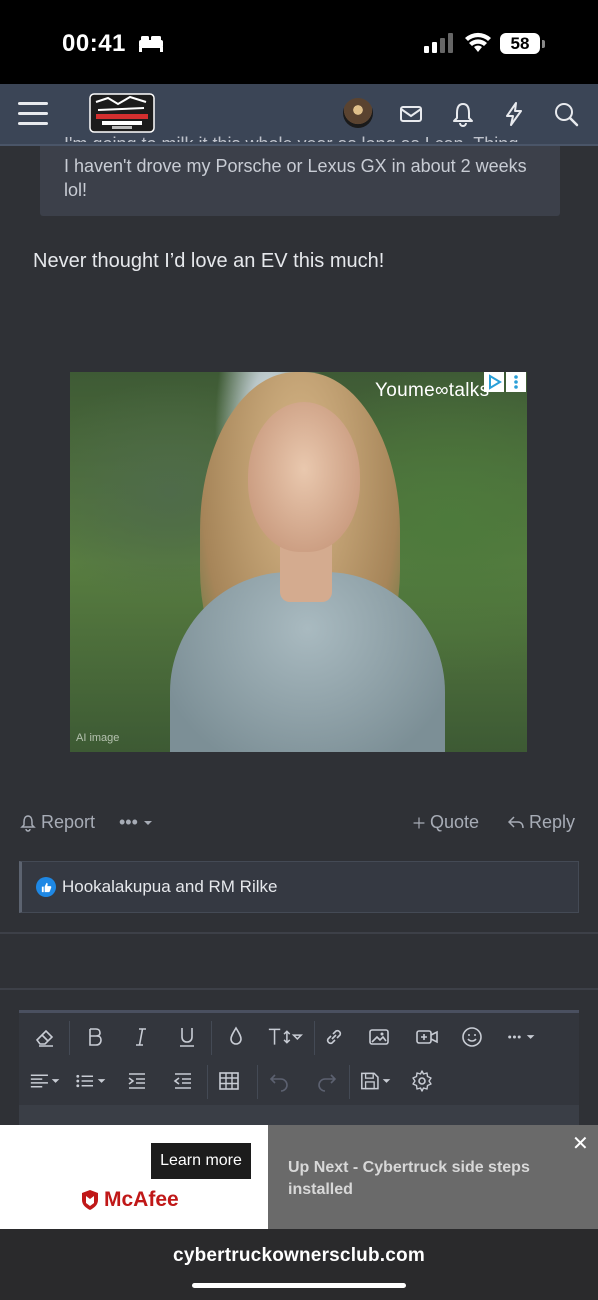  Describe the element at coordinates (147, 822) in the screenshot. I see `chevron-down-icon` at that location.